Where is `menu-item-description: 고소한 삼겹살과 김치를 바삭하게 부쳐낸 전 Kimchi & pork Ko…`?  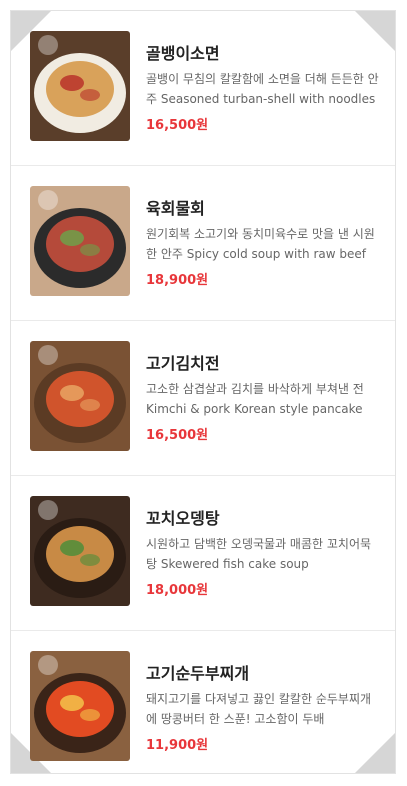 menu-item-description: 고소한 삼겹살과 김치를 바삭하게 부쳐낸 전 Kimchi & pork Ko… is located at coordinates (255, 399).